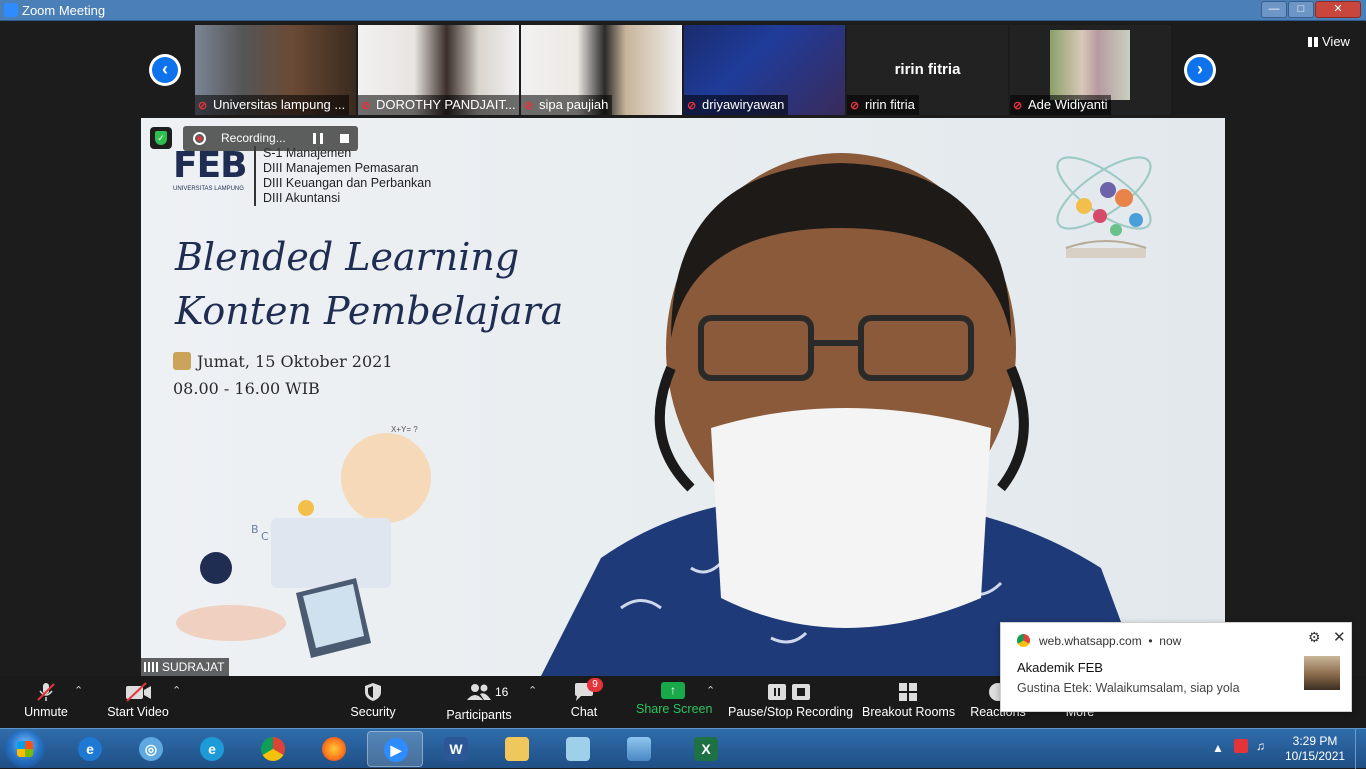 Image resolution: width=1366 pixels, height=769 pixels. I want to click on start-button, so click(25, 749).